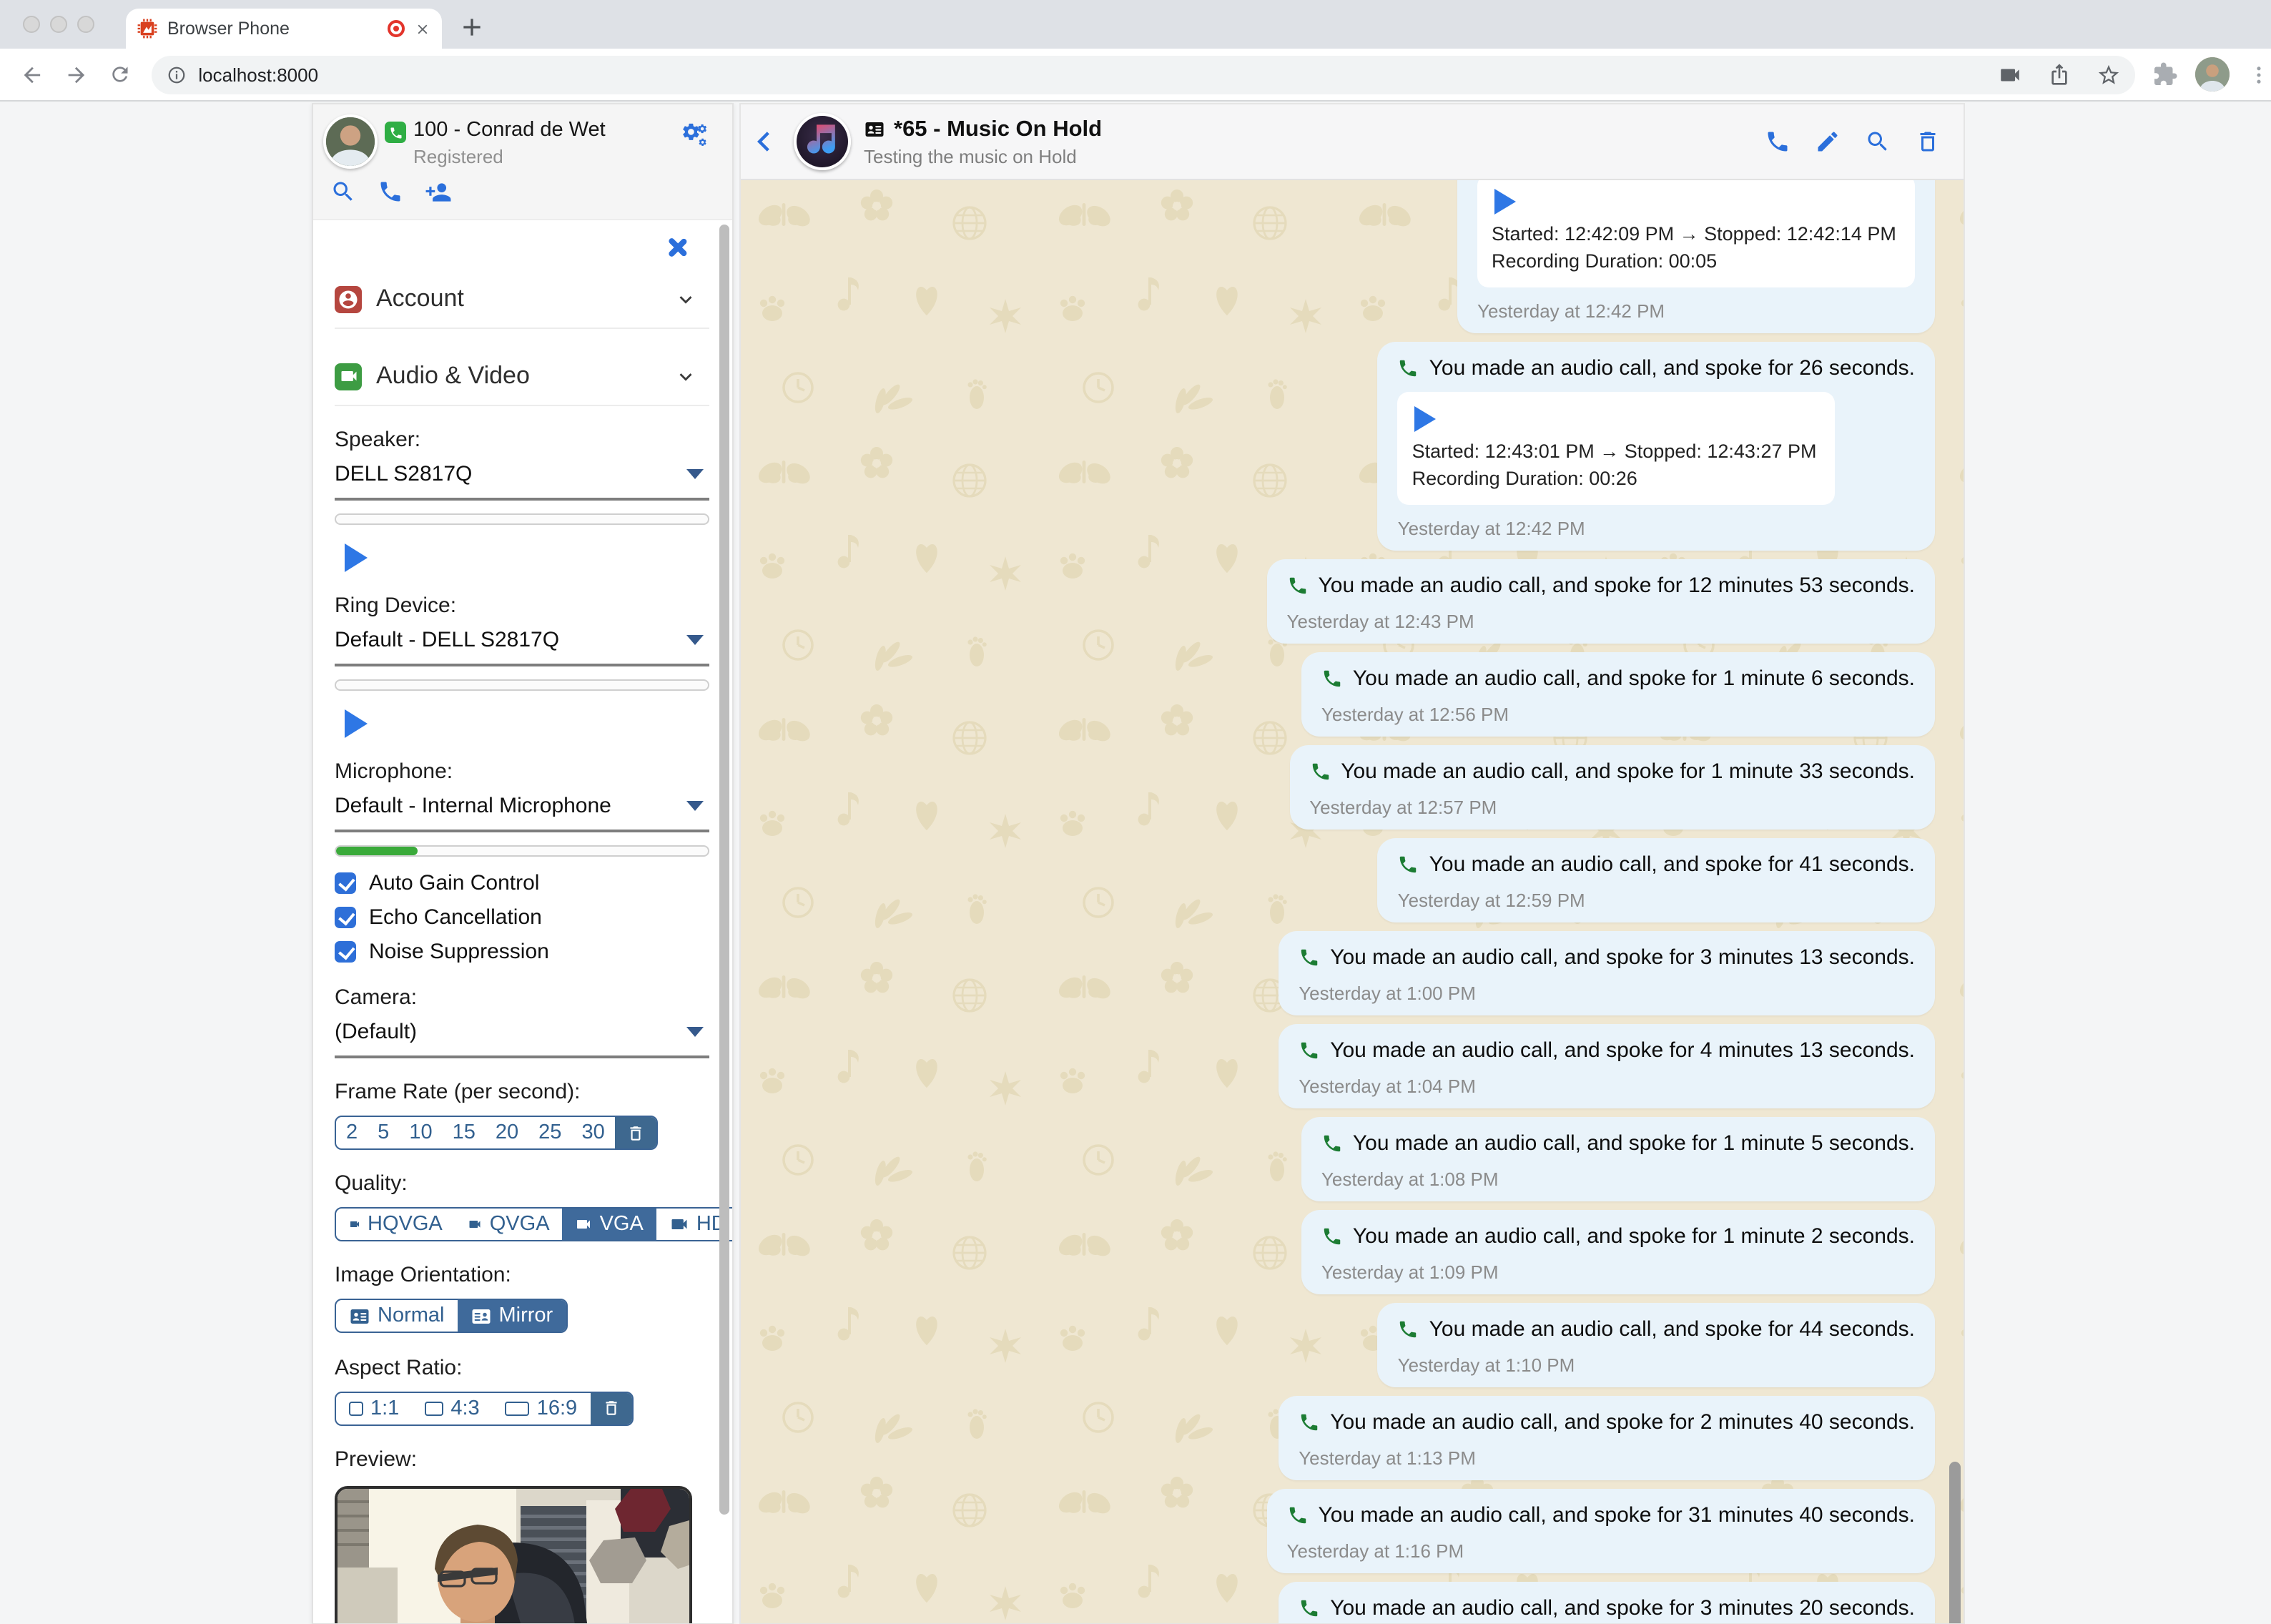 The height and width of the screenshot is (1624, 2271). What do you see at coordinates (350, 141) in the screenshot?
I see `user-avatar` at bounding box center [350, 141].